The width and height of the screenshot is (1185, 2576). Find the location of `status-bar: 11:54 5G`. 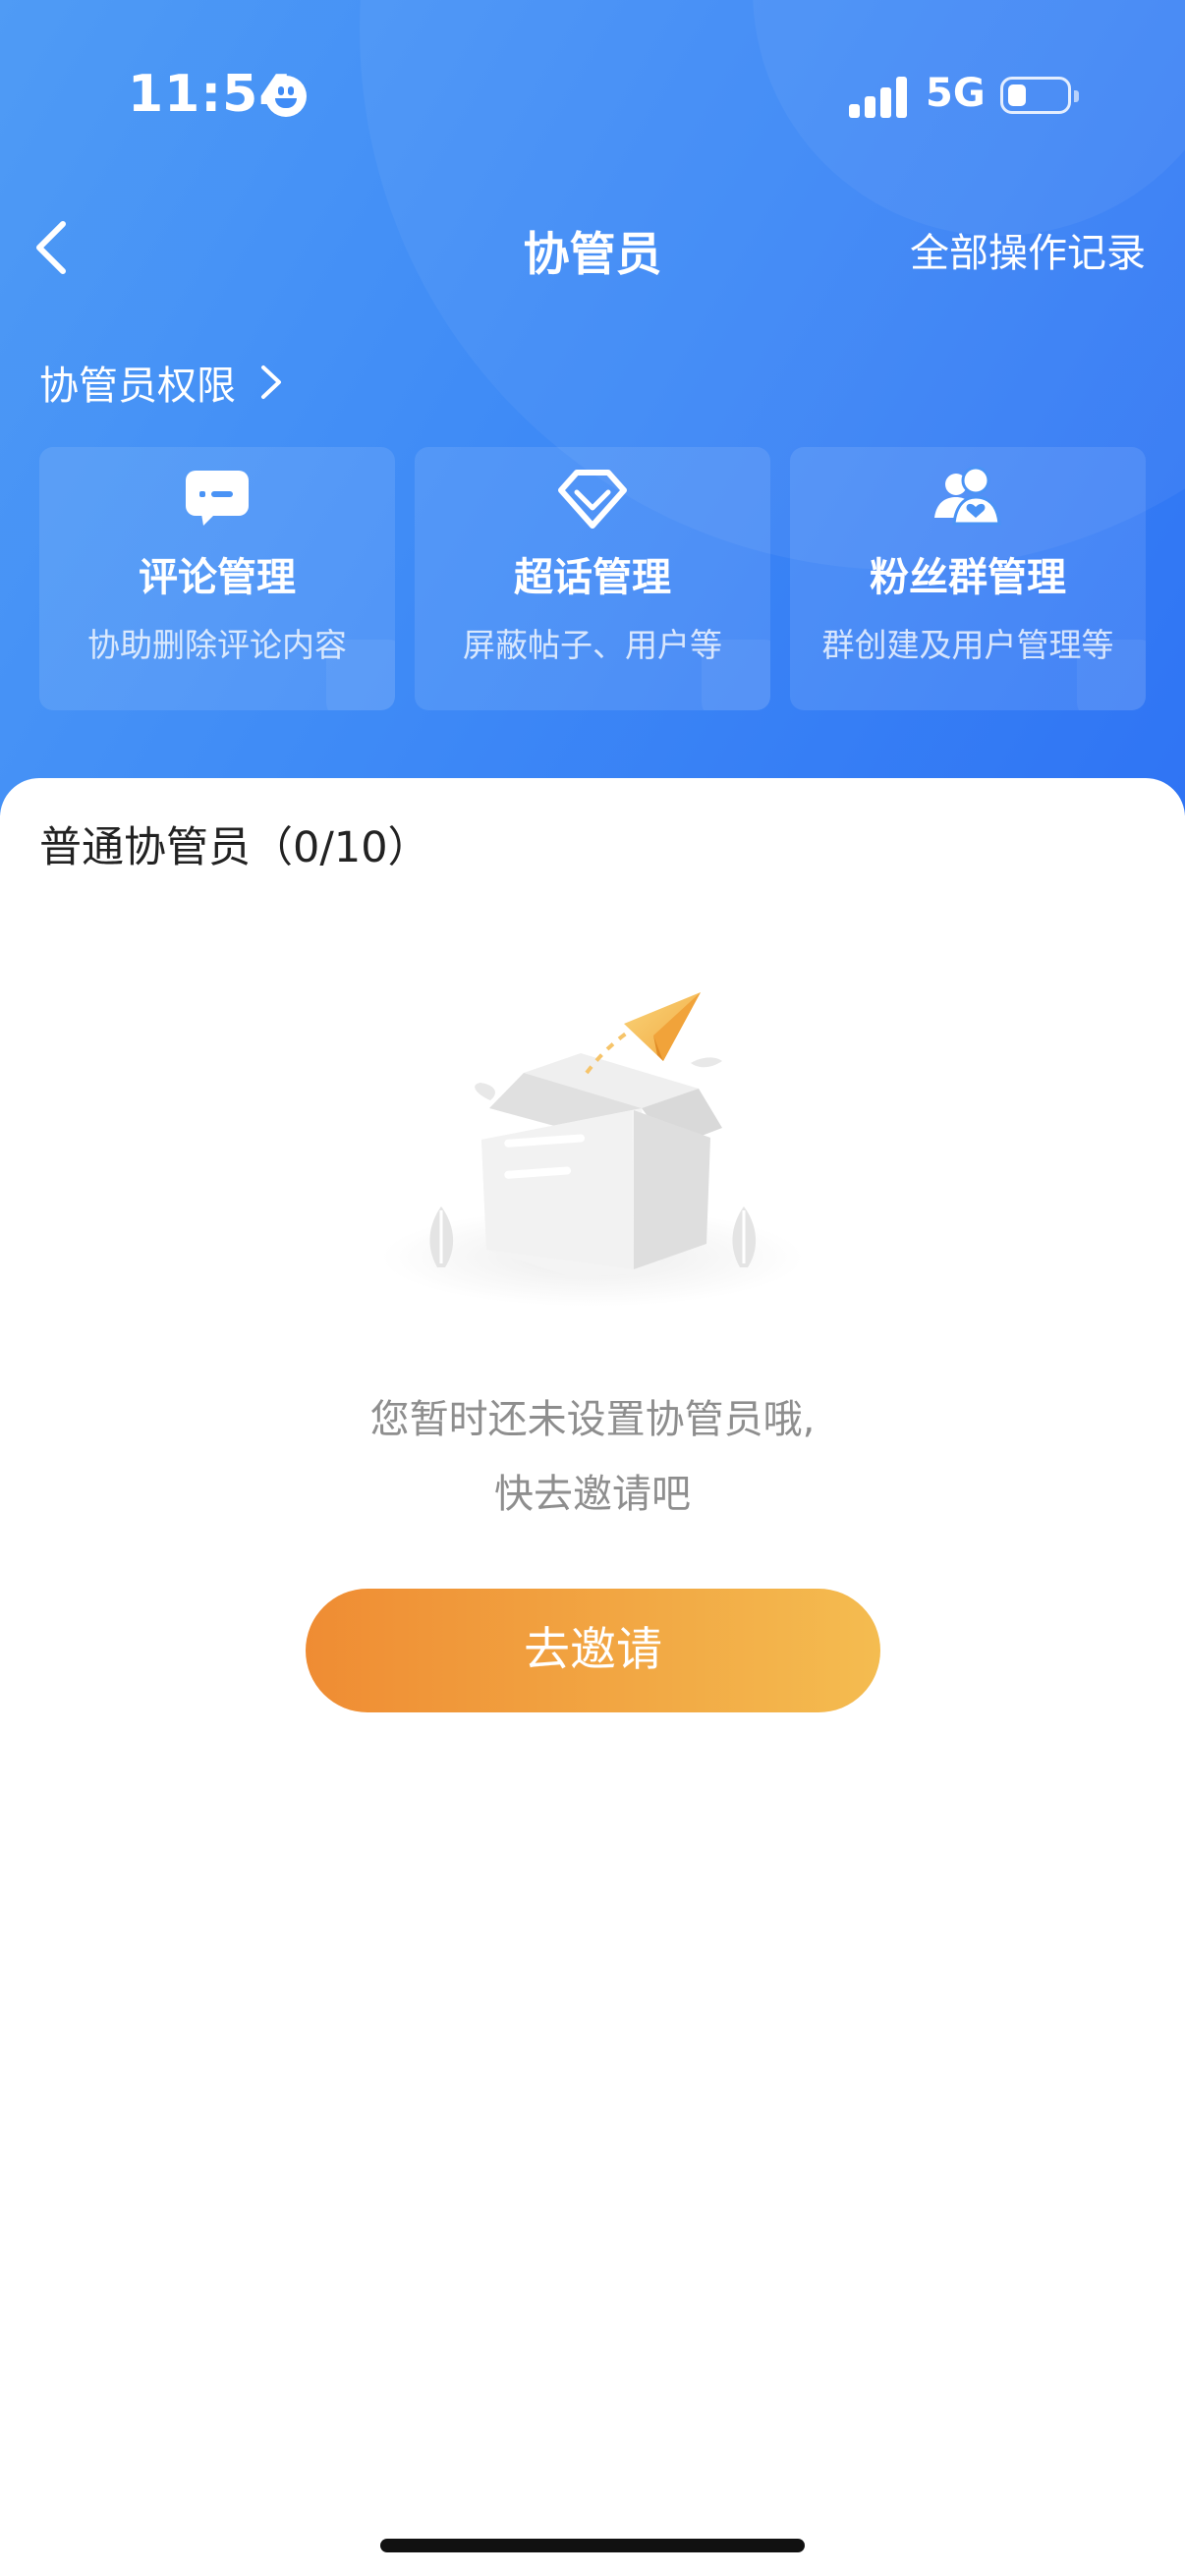

status-bar: 11:54 5G is located at coordinates (592, 73).